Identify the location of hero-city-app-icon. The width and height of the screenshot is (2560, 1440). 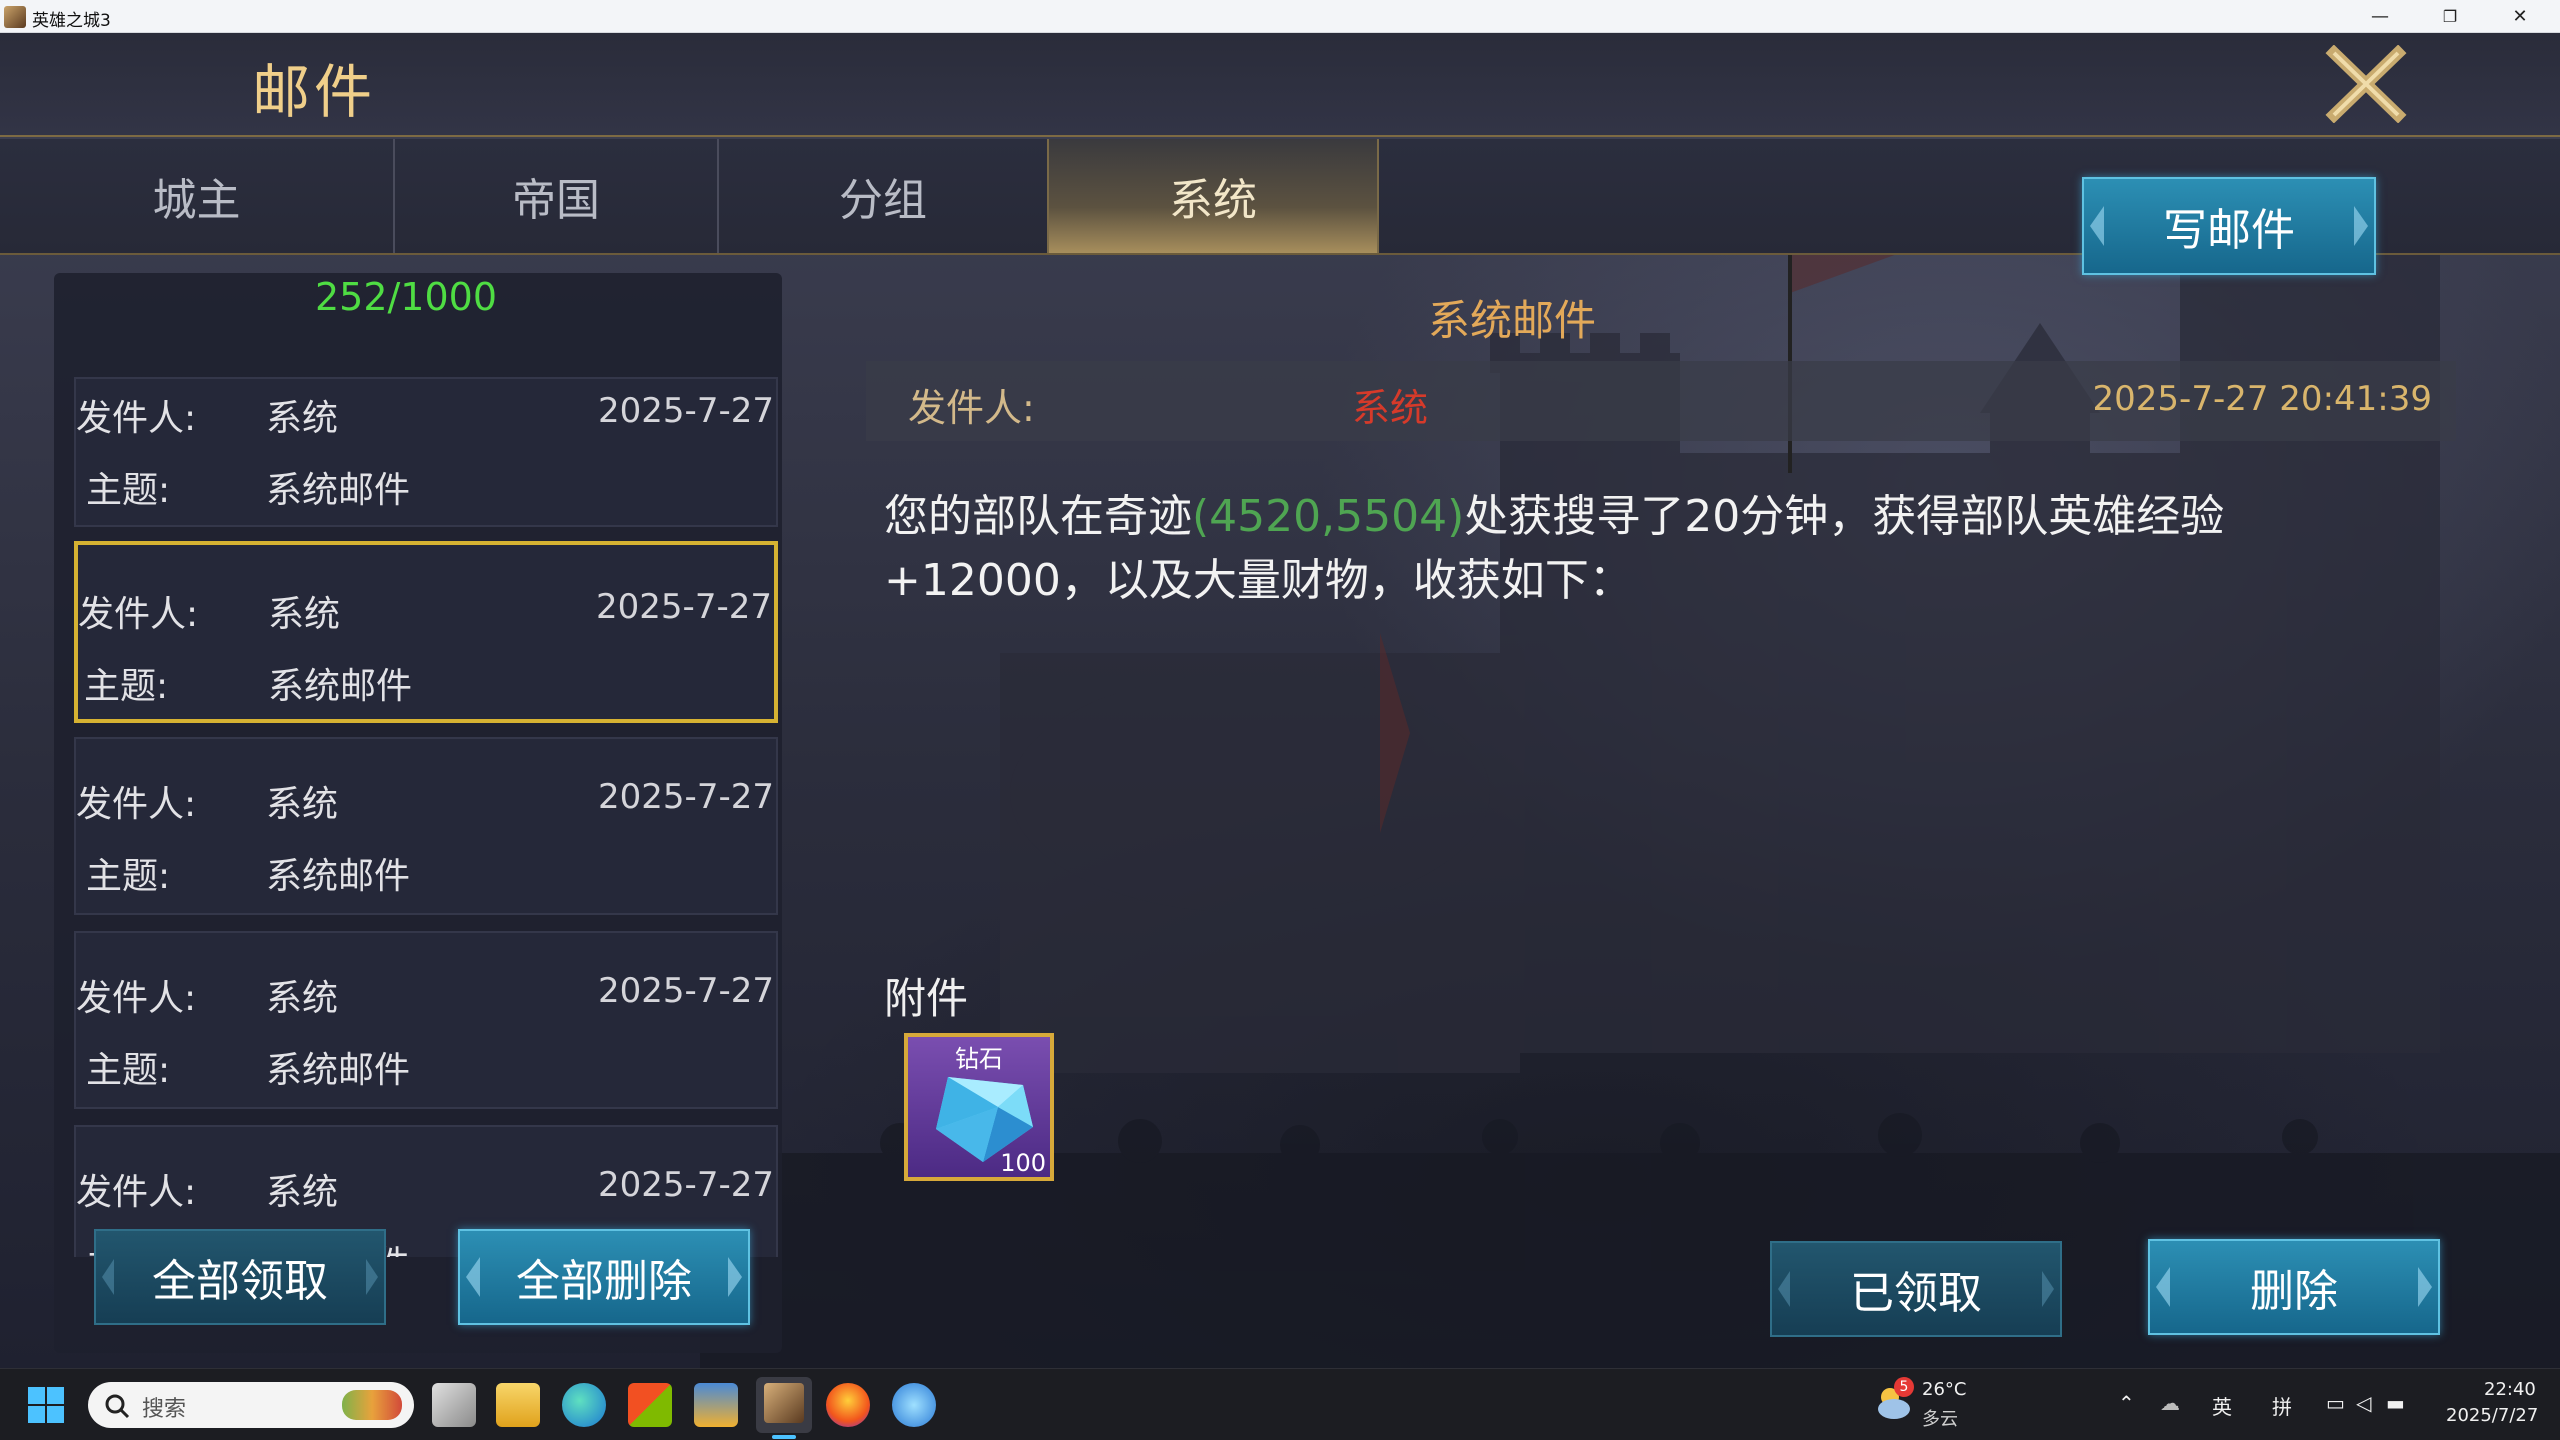
(784, 1408).